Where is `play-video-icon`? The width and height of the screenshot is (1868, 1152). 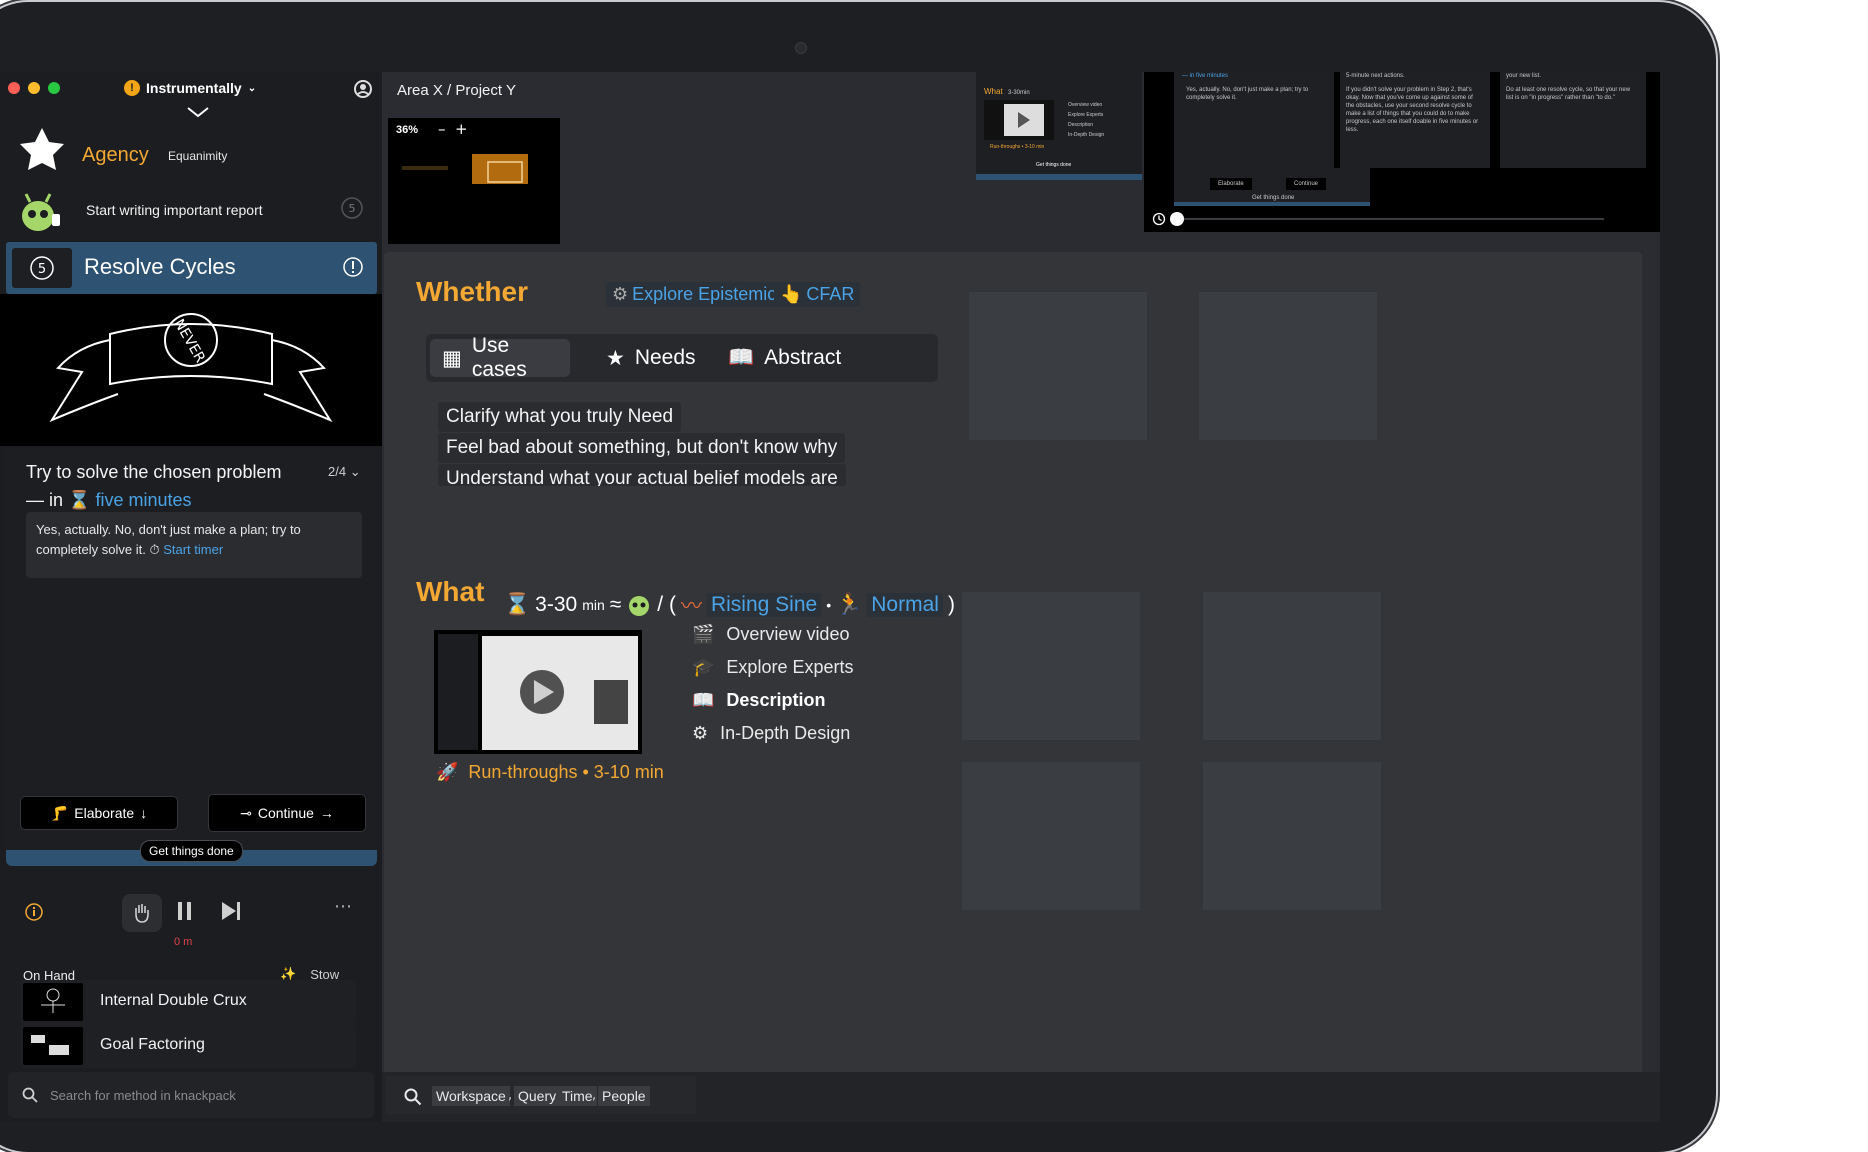
play-video-icon is located at coordinates (538, 692).